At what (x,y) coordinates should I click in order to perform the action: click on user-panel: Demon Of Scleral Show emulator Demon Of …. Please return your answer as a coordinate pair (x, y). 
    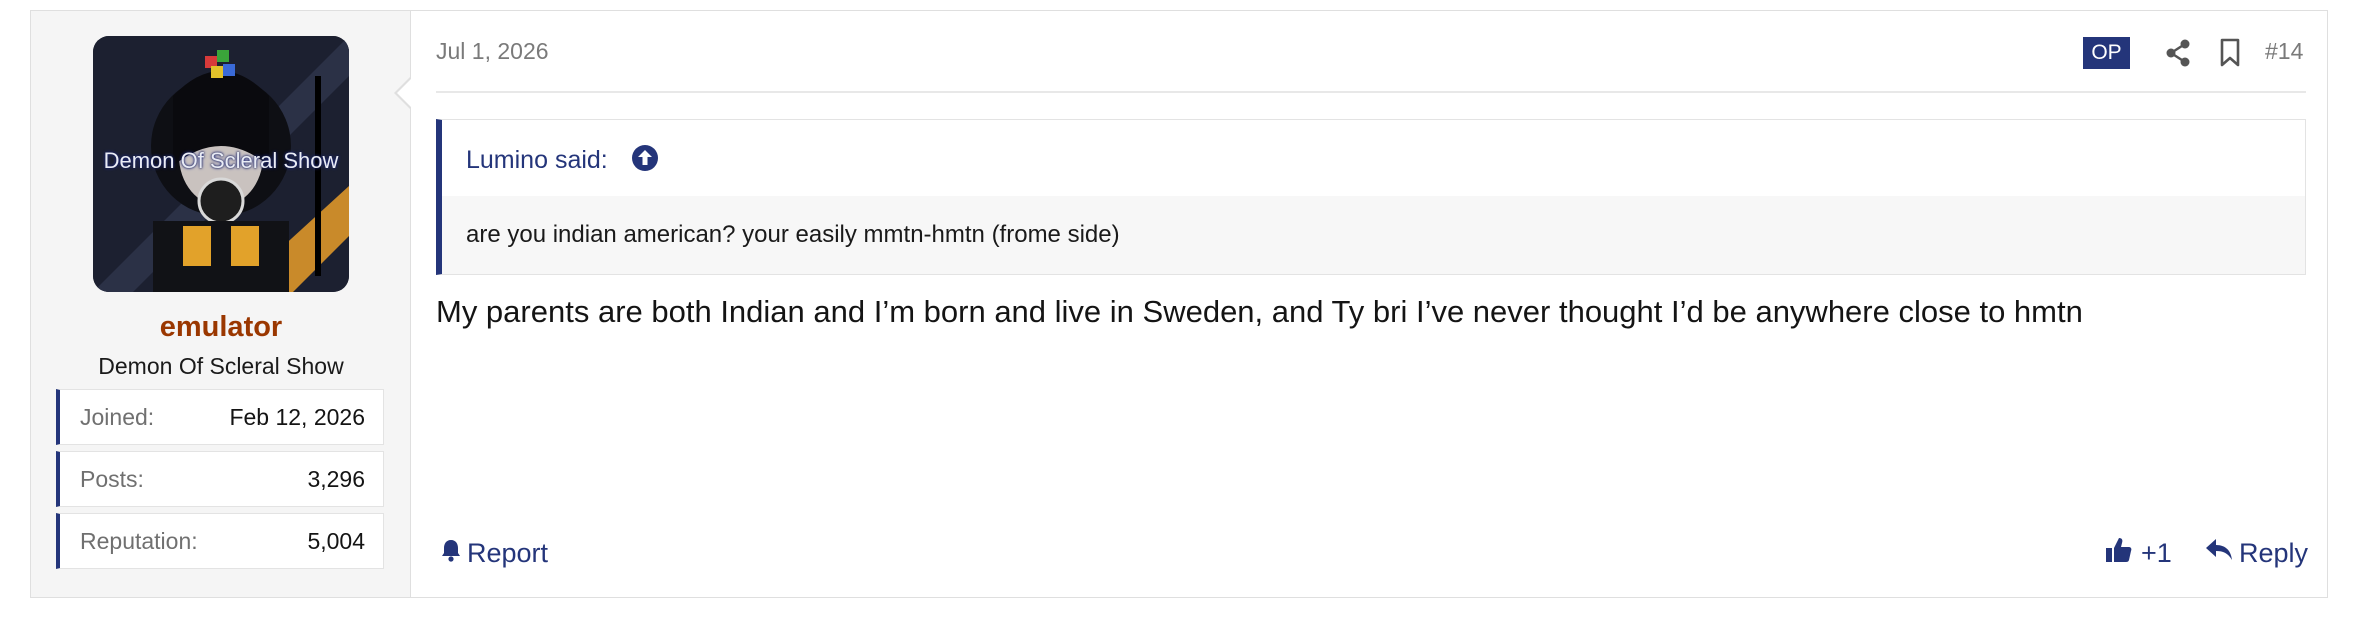
    Looking at the image, I should click on (221, 304).